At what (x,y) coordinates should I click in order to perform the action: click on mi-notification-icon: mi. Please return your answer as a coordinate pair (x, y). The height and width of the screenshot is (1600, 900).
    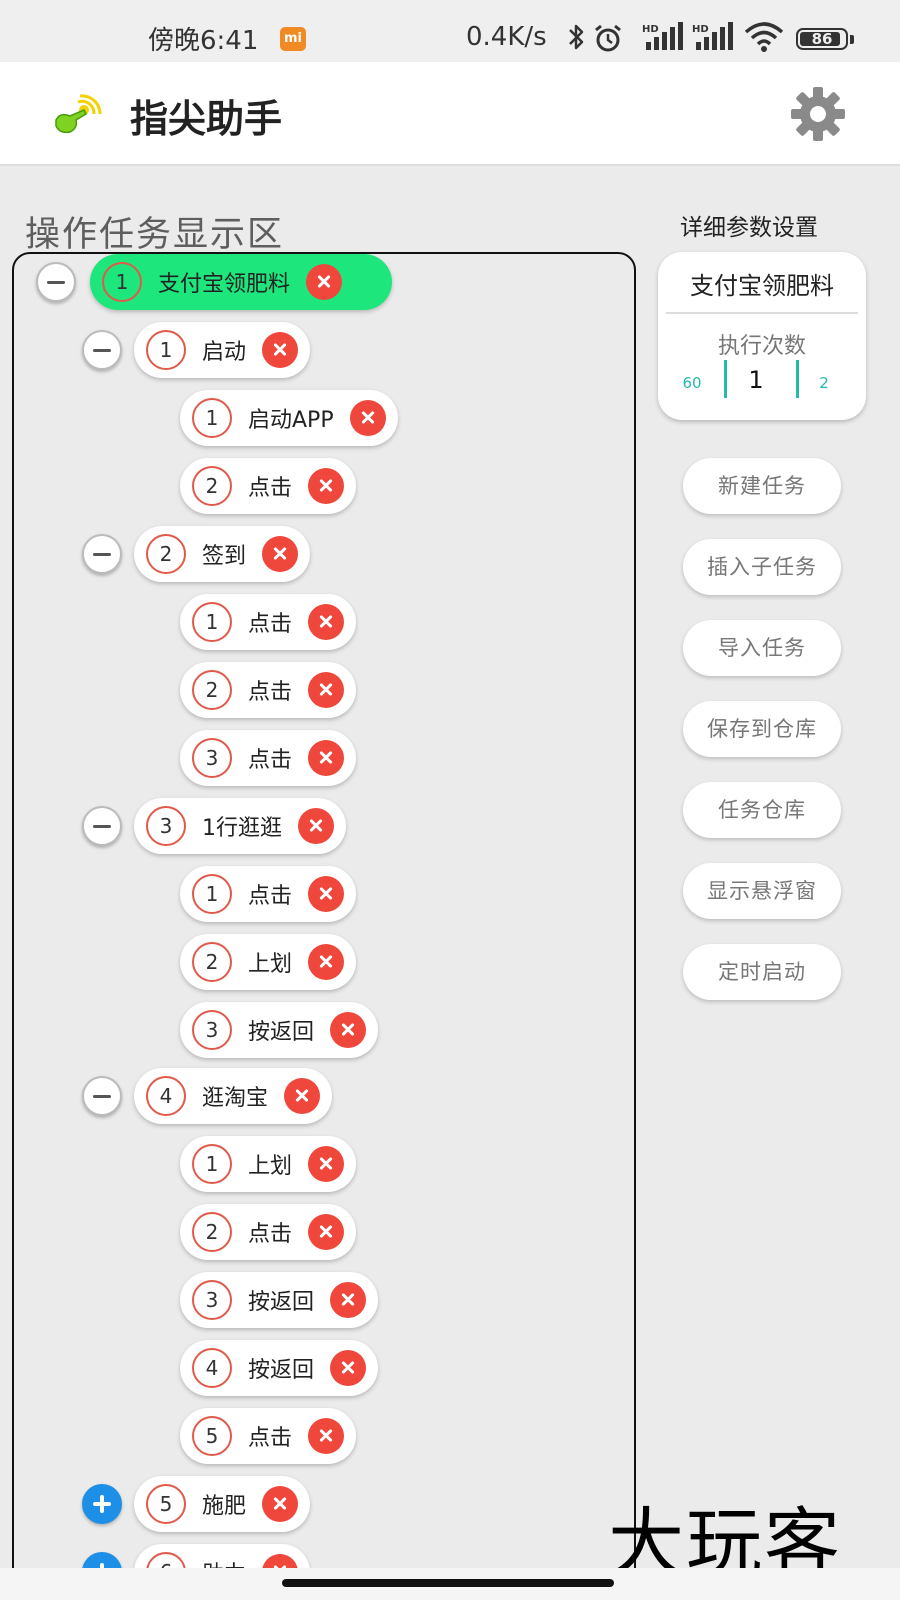
    Looking at the image, I should click on (293, 39).